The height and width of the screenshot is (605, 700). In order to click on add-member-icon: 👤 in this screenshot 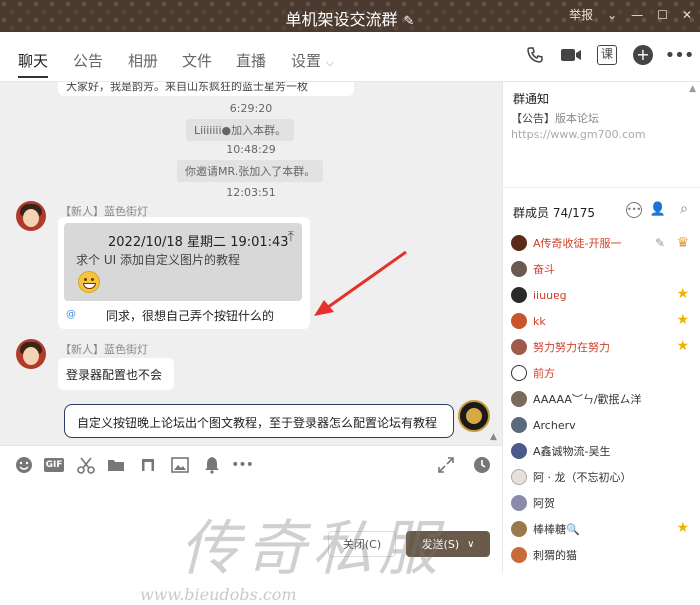, I will do `click(658, 209)`.